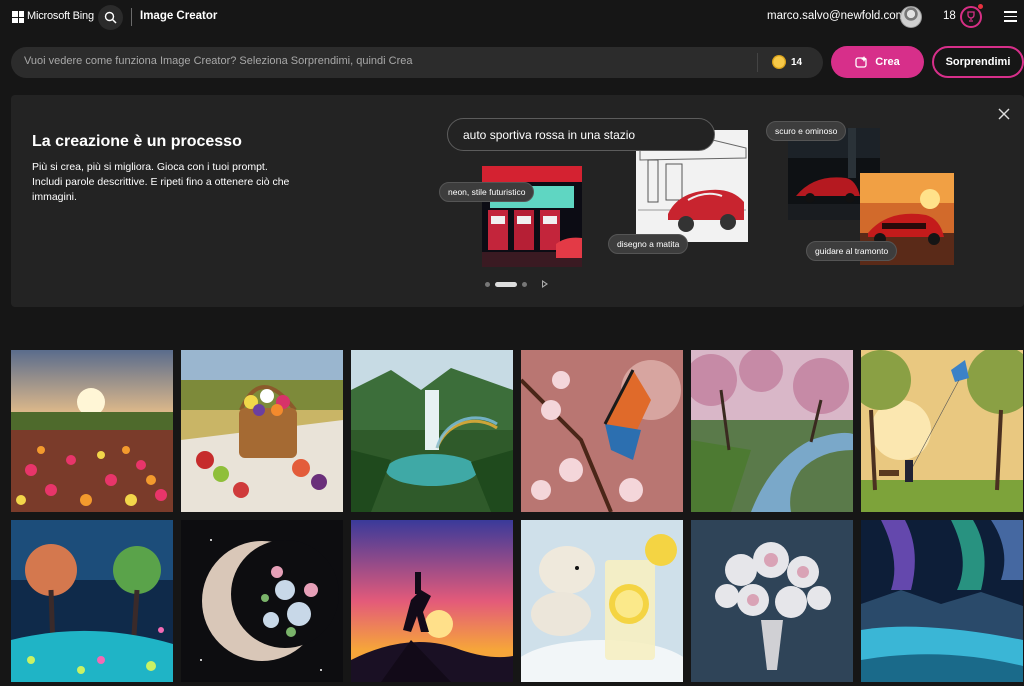 Image resolution: width=1024 pixels, height=686 pixels. Describe the element at coordinates (262, 601) in the screenshot. I see `gallery-image-moon-flowers` at that location.